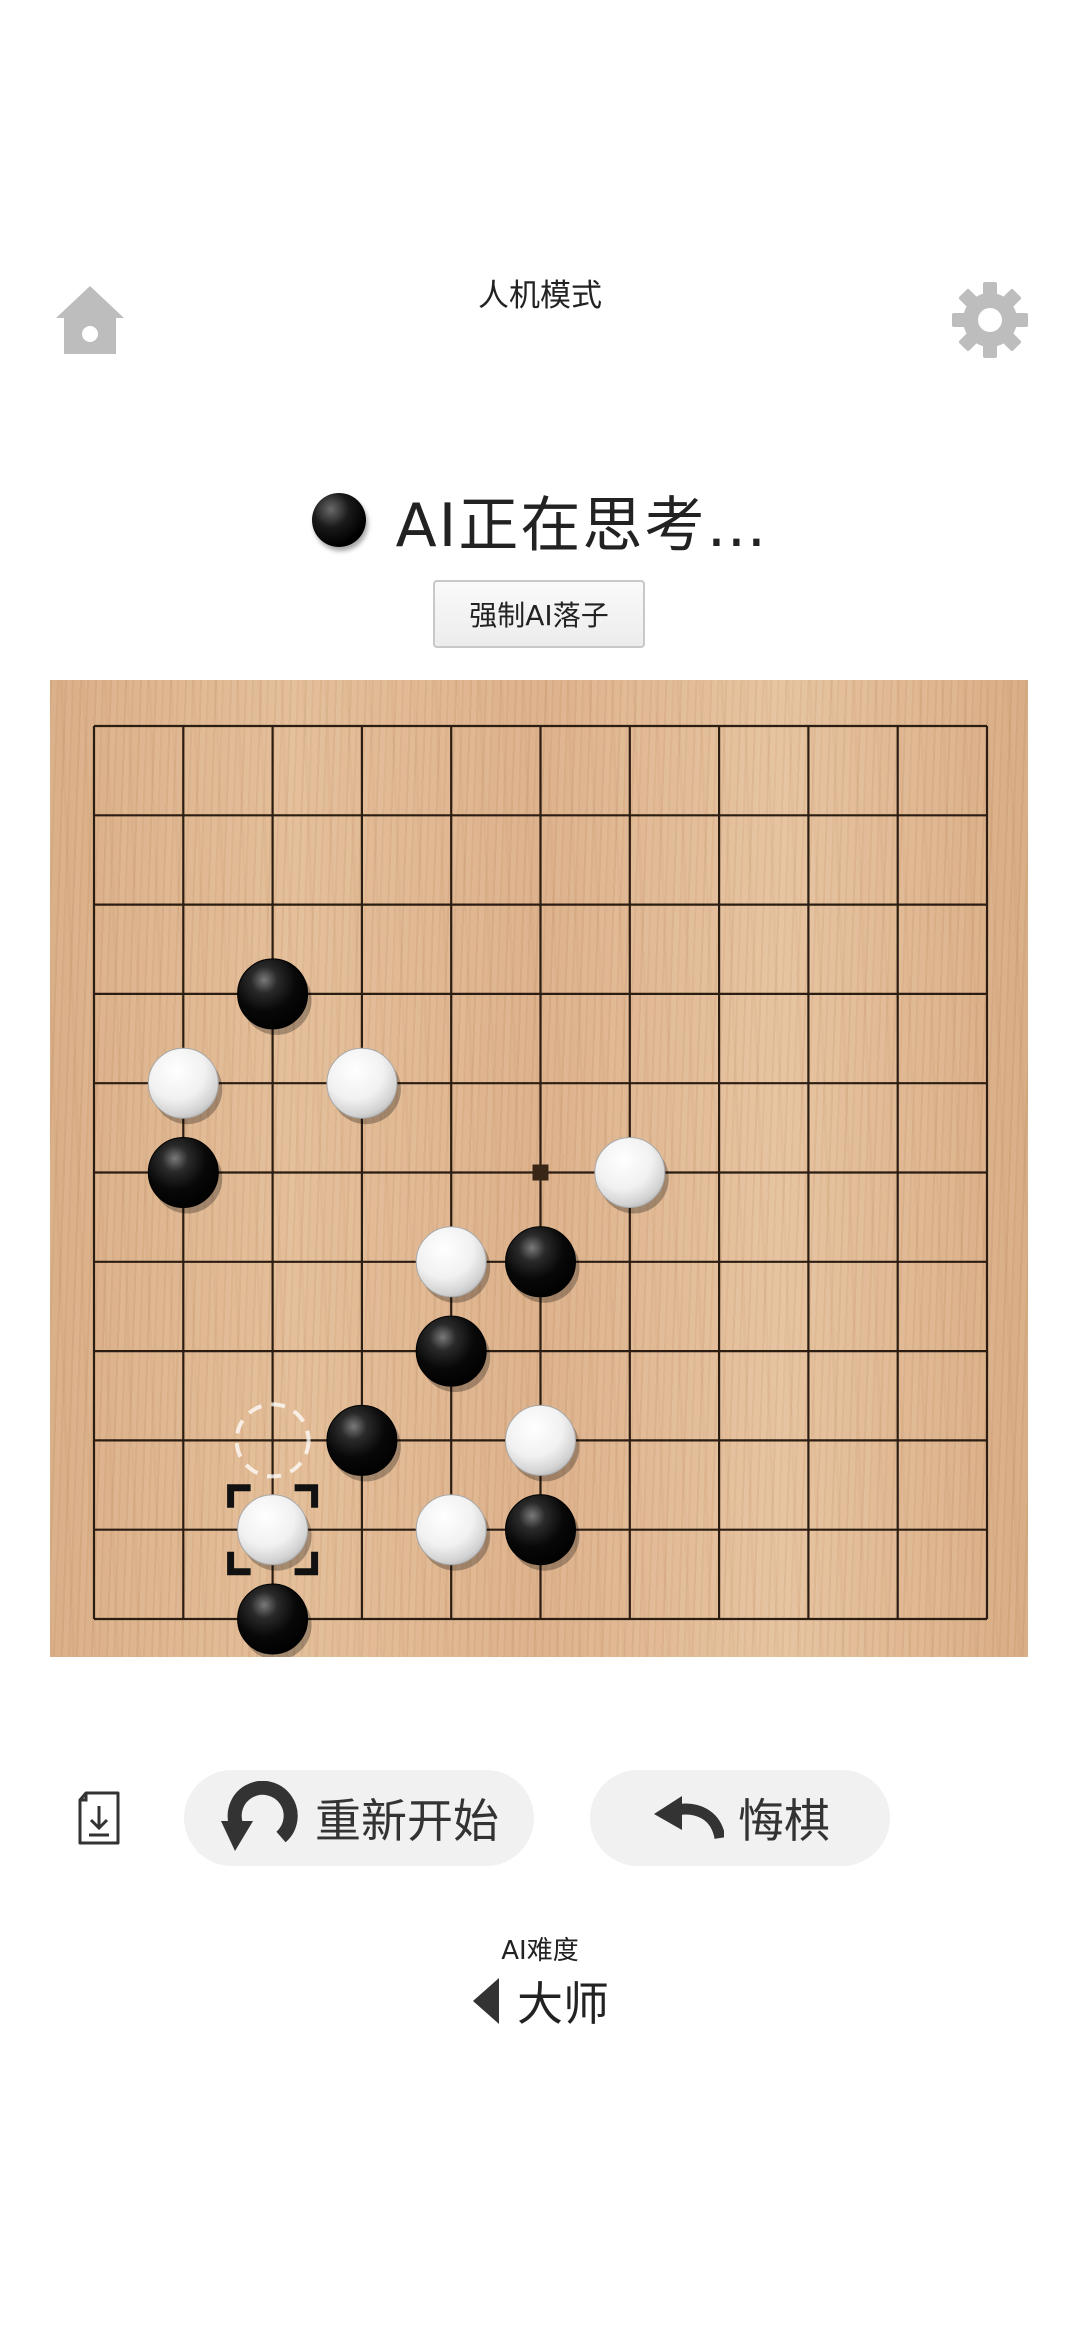  I want to click on restart-button: 重新开始, so click(359, 1818).